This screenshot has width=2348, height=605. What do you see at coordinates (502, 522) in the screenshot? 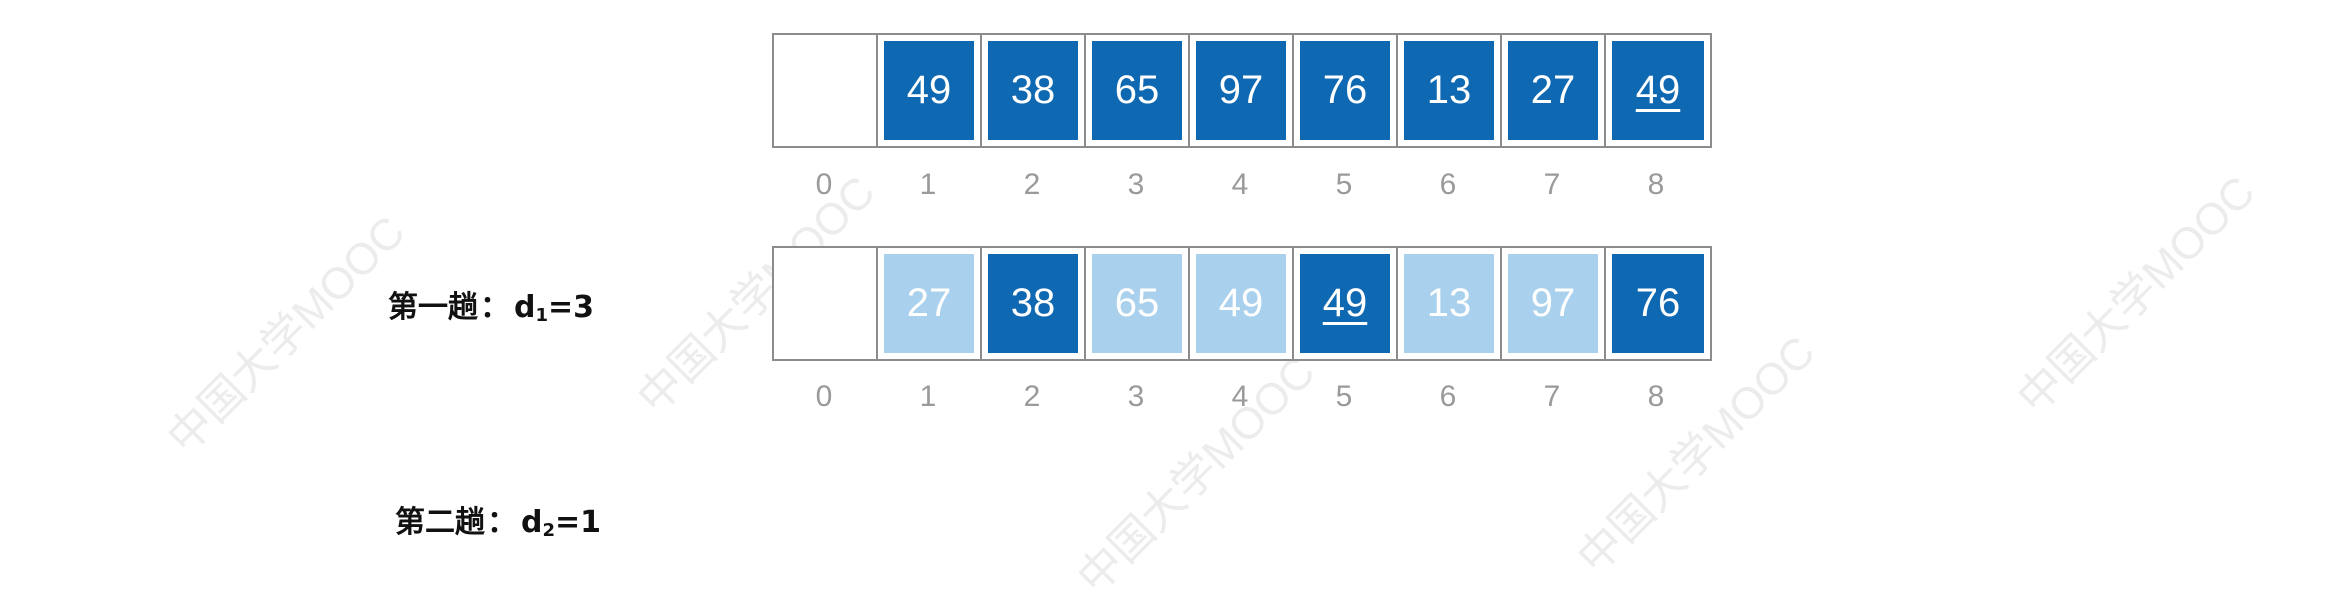
I see `pass2-colon: ：` at bounding box center [502, 522].